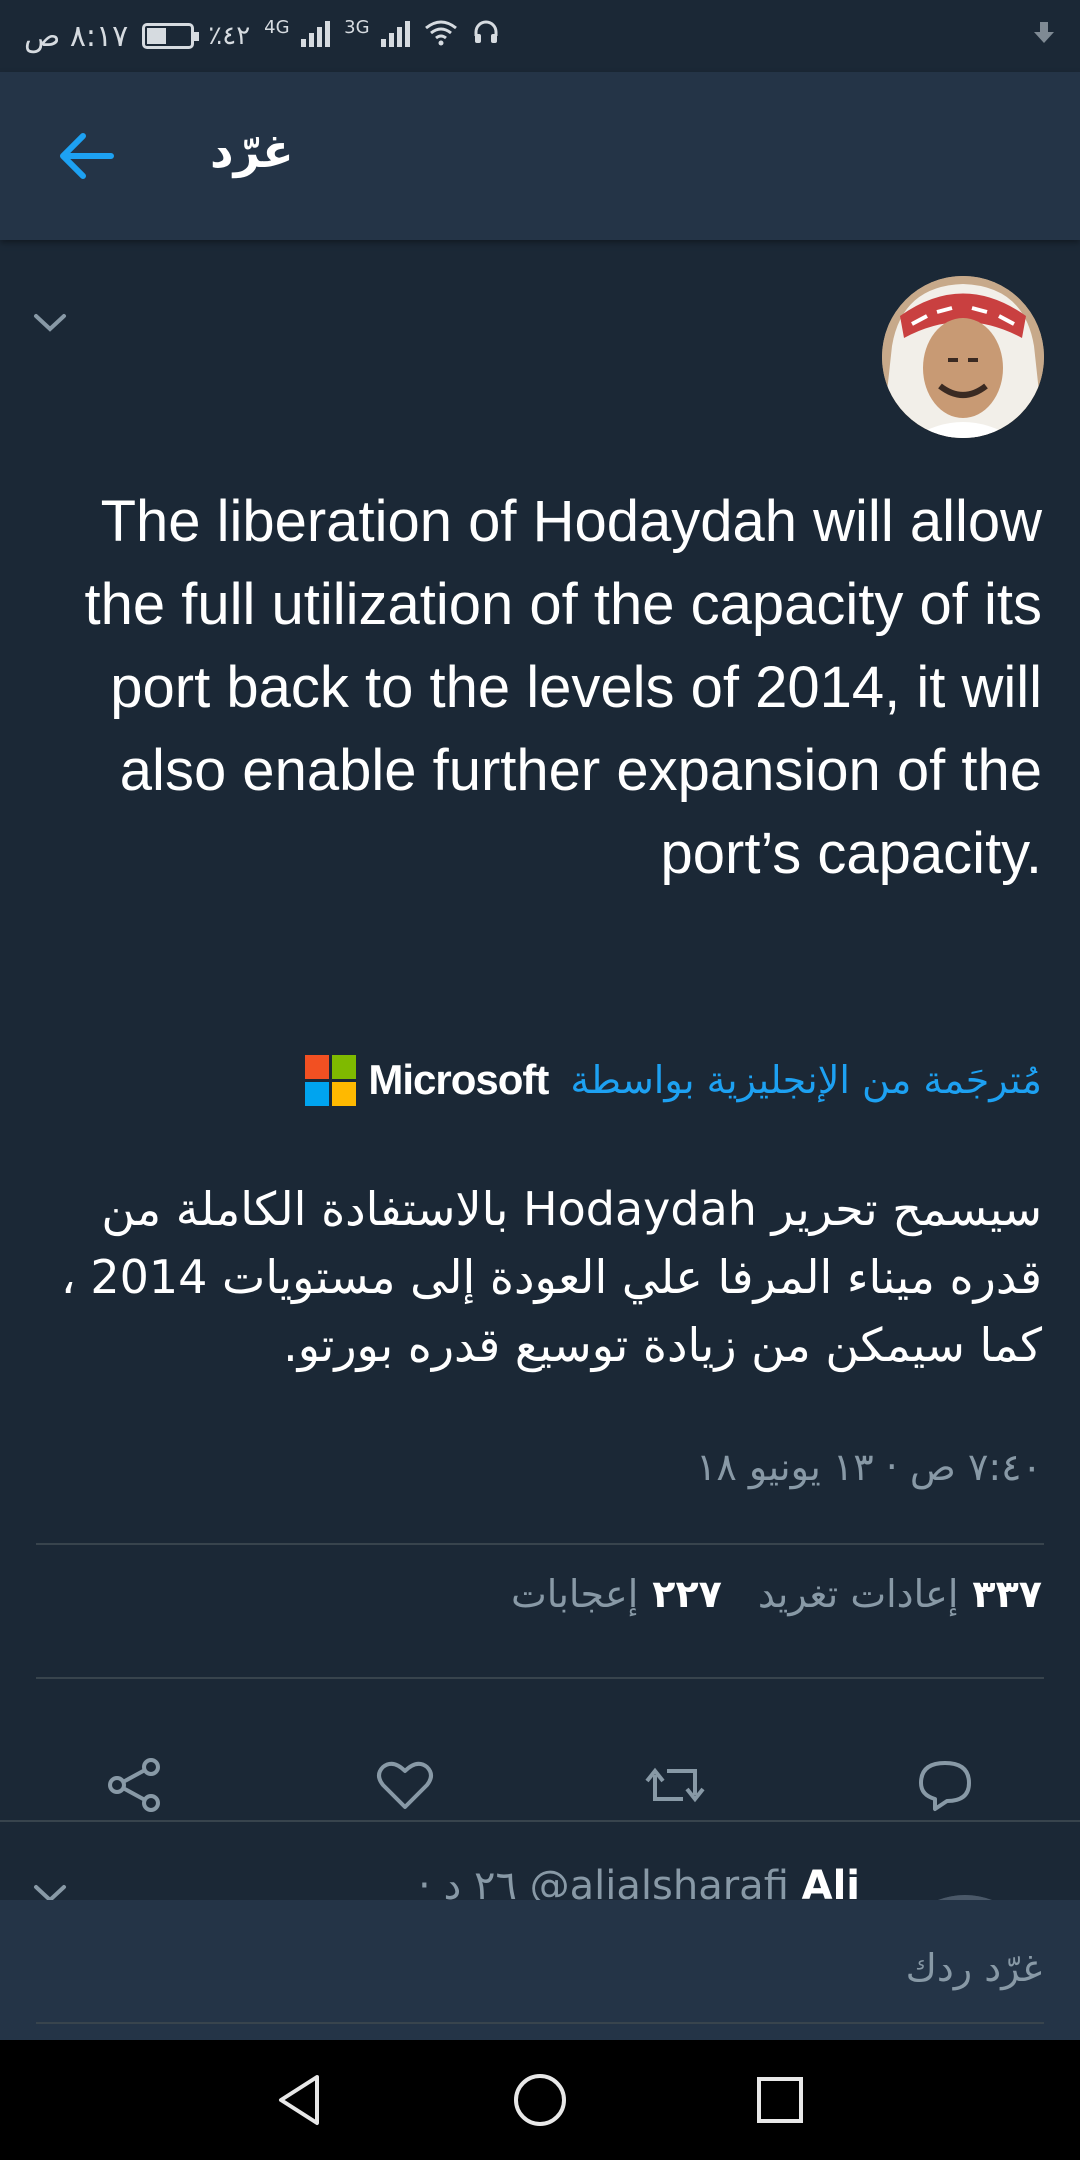  I want to click on download-icon, so click(1044, 36).